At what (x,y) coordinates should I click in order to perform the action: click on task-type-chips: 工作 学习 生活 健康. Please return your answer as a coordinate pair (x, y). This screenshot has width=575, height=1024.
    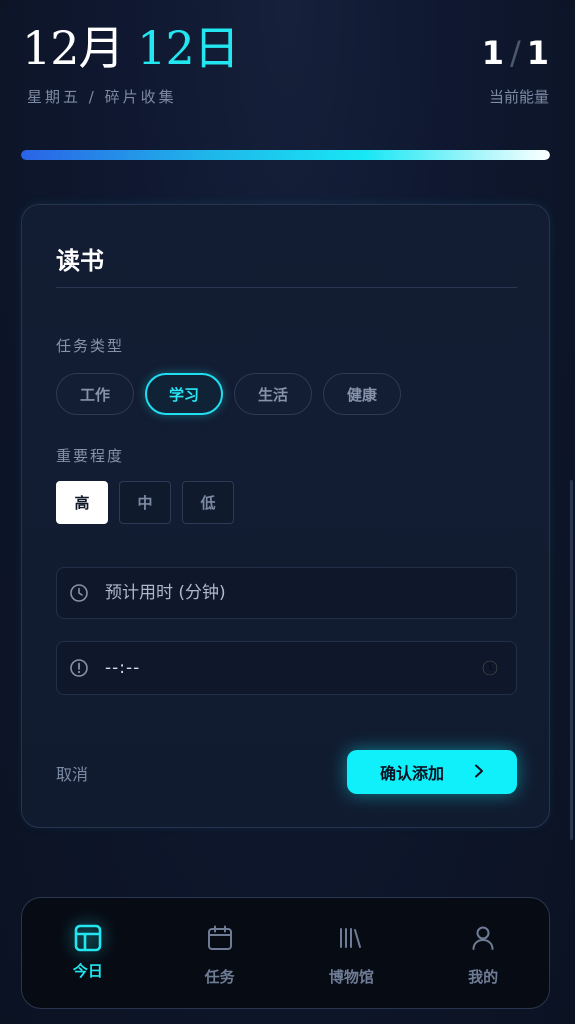
    Looking at the image, I should click on (228, 394).